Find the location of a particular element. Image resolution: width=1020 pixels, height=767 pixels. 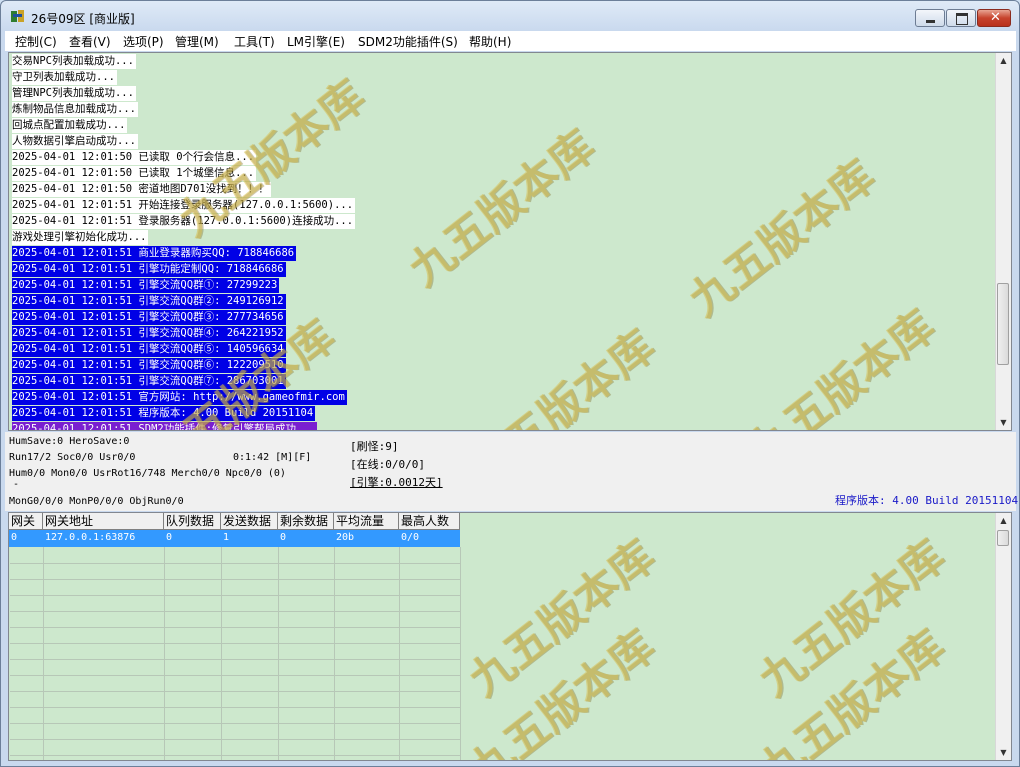

col-send-data: 发送数据 is located at coordinates (249, 521).